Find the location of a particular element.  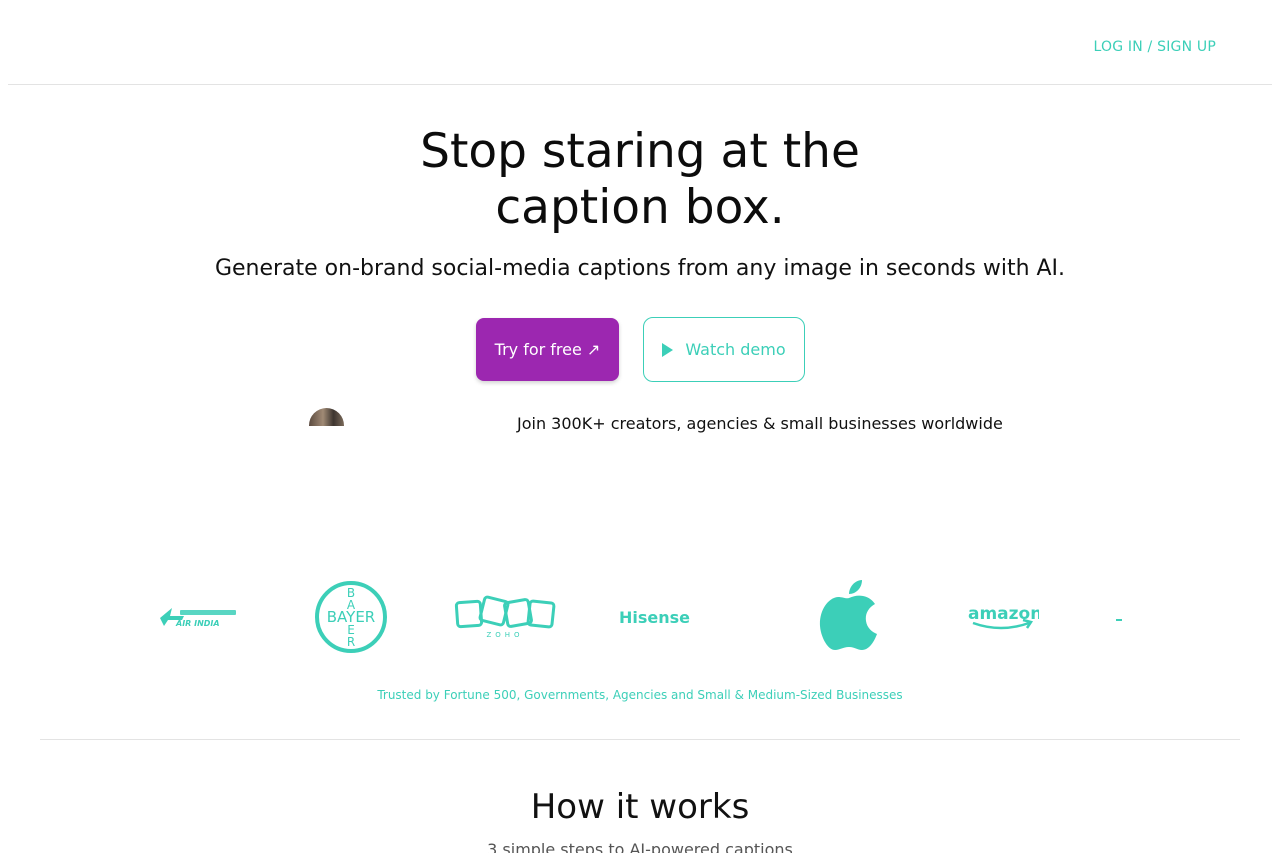

login-signup-link: LOG IN / SIGN UP is located at coordinates (1154, 47).